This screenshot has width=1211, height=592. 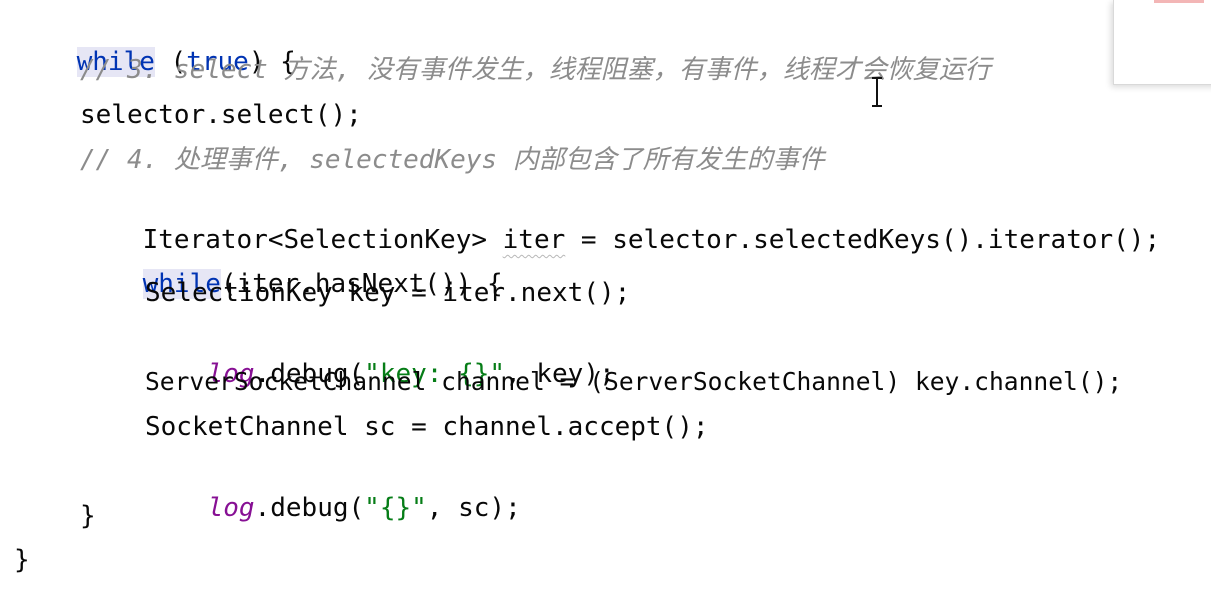 What do you see at coordinates (877, 92) in the screenshot?
I see `text-cursor-icon` at bounding box center [877, 92].